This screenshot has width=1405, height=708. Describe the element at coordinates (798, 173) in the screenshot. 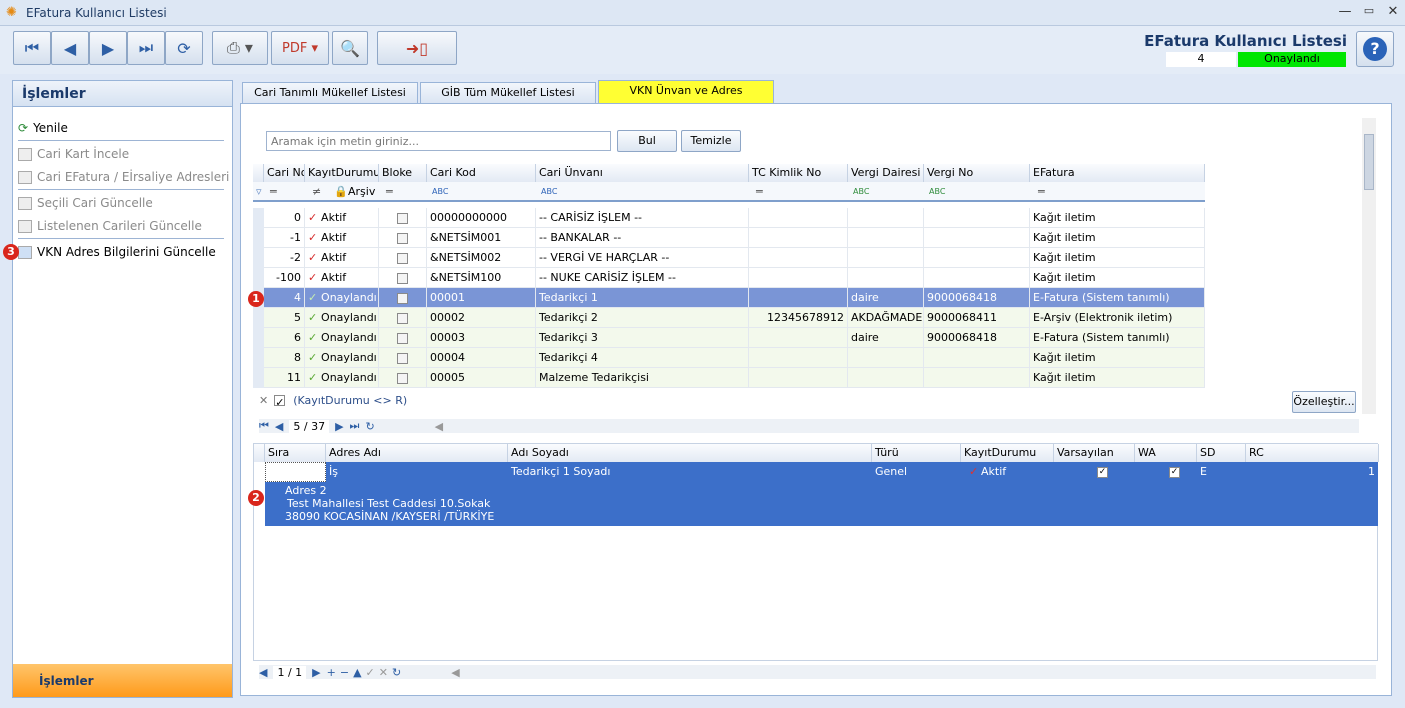

I see `col-tc-kimlik: TC Kimlik No` at that location.